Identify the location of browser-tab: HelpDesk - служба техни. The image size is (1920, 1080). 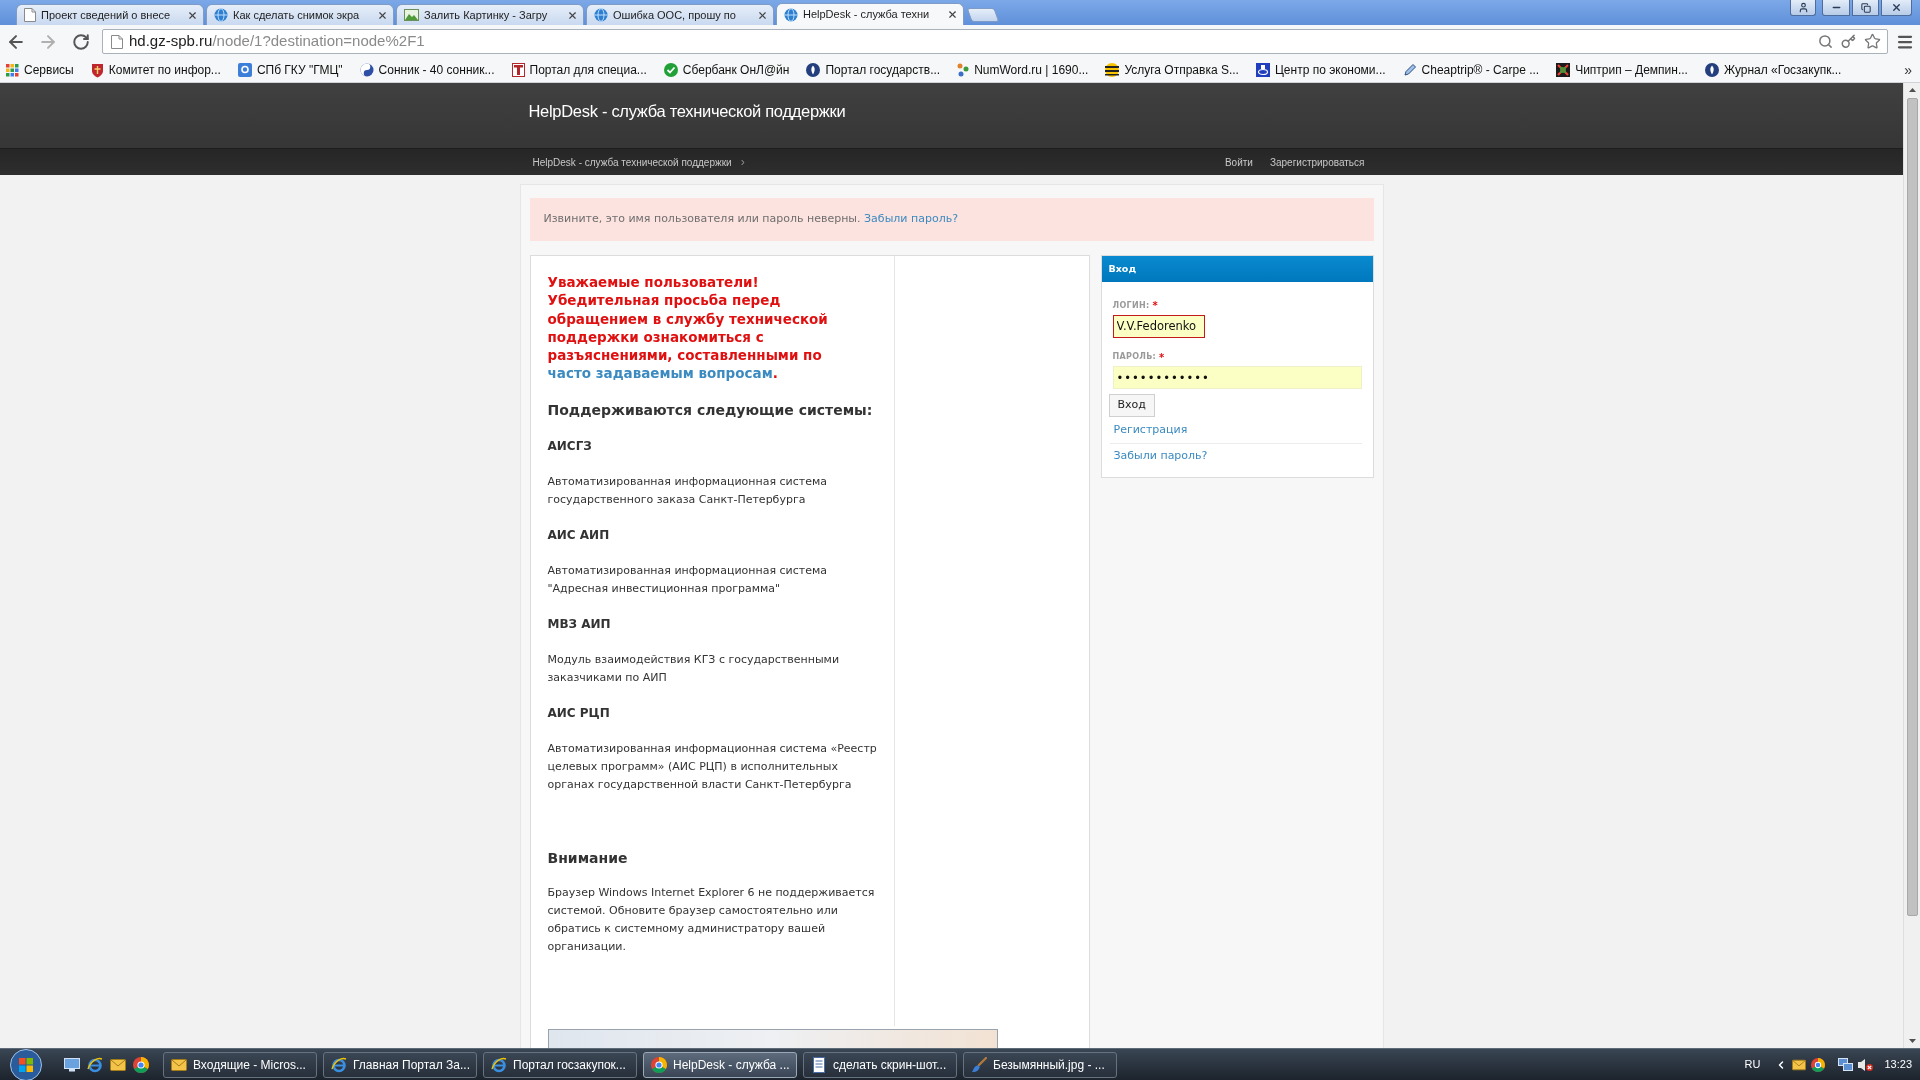
(870, 14).